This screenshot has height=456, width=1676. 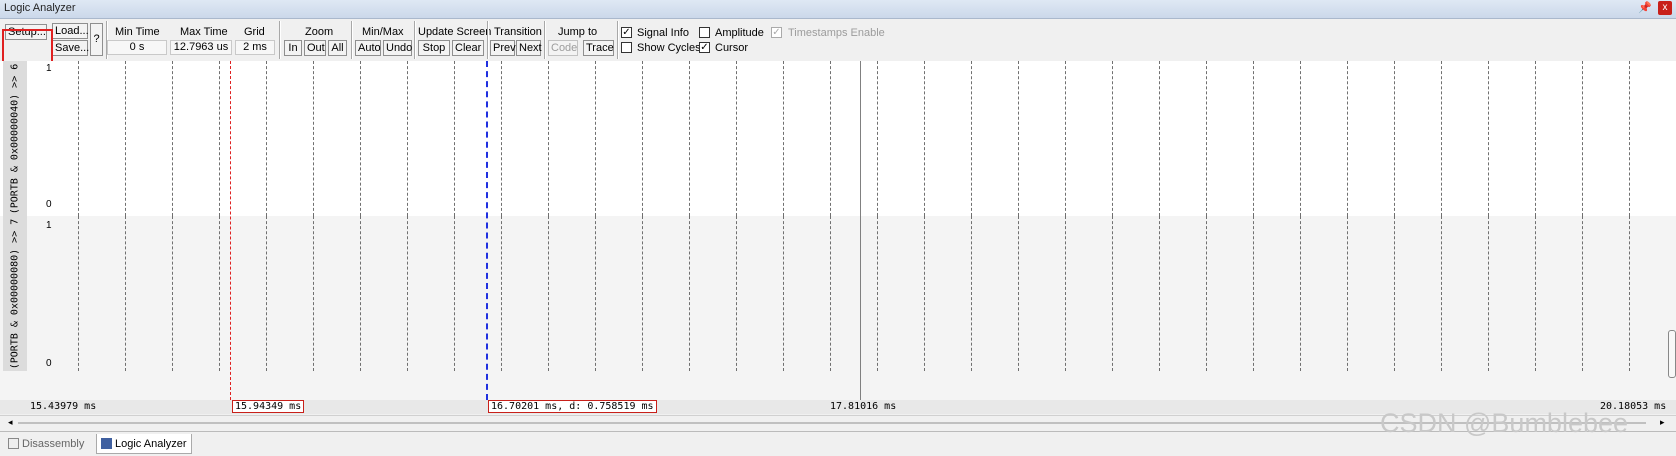 I want to click on blue-cursor-line, so click(x=487, y=230).